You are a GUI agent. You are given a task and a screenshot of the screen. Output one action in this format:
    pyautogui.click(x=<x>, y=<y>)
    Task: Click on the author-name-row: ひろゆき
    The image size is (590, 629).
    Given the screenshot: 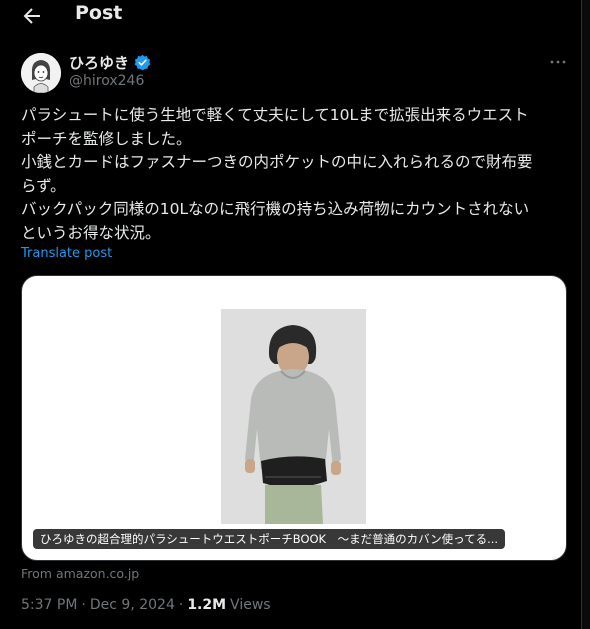 What is the action you would take?
    pyautogui.click(x=110, y=62)
    